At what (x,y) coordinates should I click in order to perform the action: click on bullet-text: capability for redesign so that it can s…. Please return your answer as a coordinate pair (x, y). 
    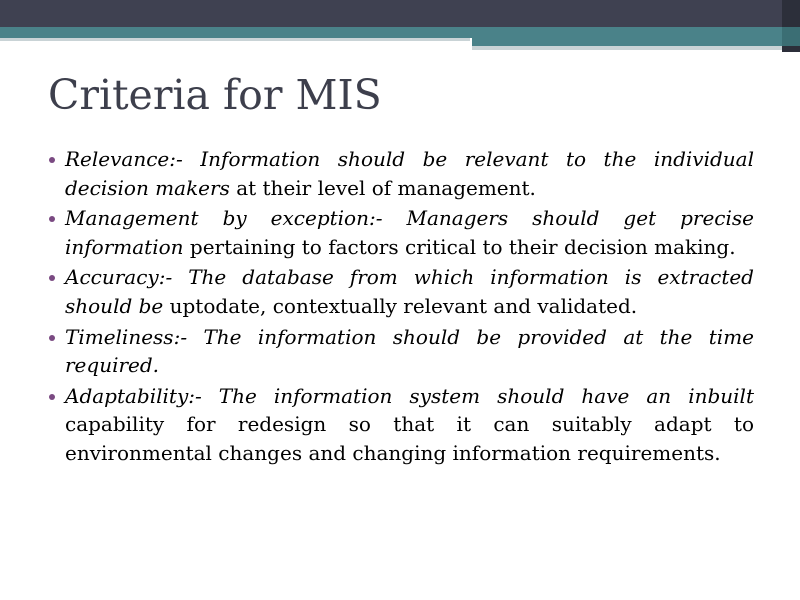
    Looking at the image, I should click on (409, 438).